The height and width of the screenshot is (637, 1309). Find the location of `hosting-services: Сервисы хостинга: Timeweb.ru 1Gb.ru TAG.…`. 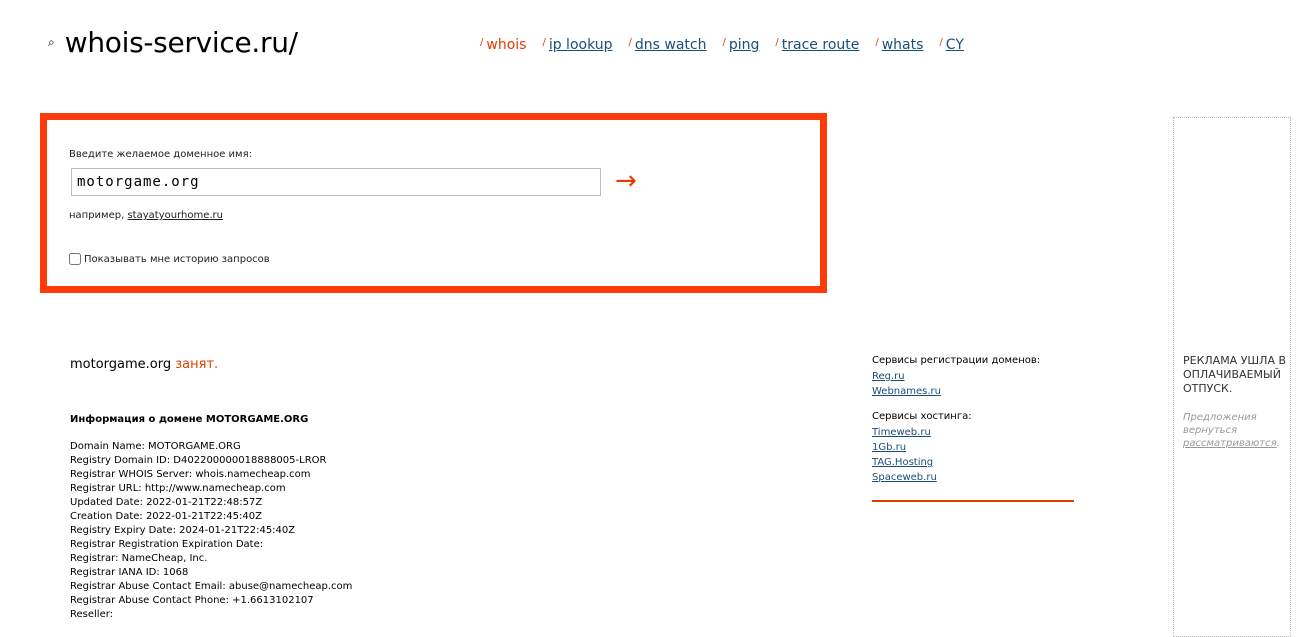

hosting-services: Сервисы хостинга: Timeweb.ru 1Gb.ru TAG.… is located at coordinates (973, 447).